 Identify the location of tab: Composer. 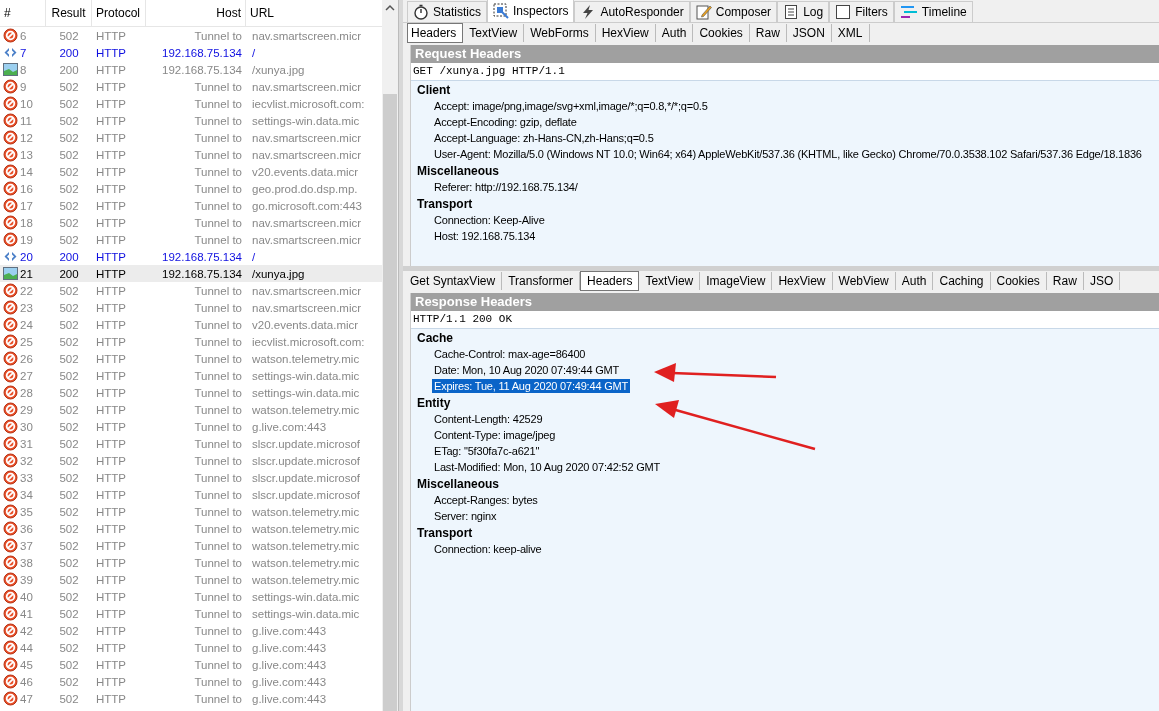
(733, 11).